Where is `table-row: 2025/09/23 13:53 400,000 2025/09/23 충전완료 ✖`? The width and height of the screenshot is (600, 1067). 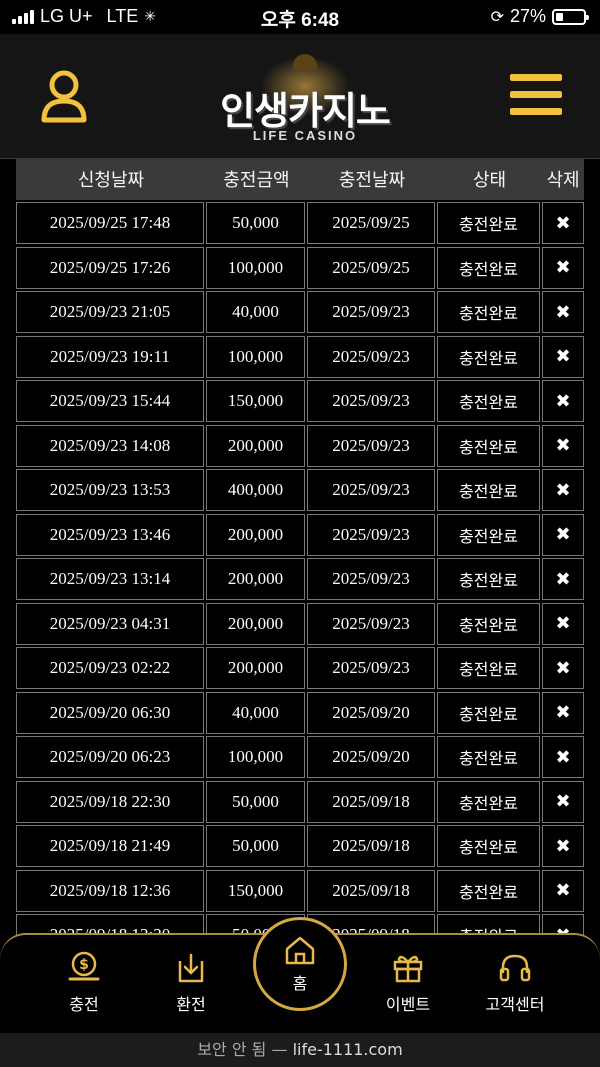
table-row: 2025/09/23 13:53 400,000 2025/09/23 충전완료 ✖ is located at coordinates (300, 491).